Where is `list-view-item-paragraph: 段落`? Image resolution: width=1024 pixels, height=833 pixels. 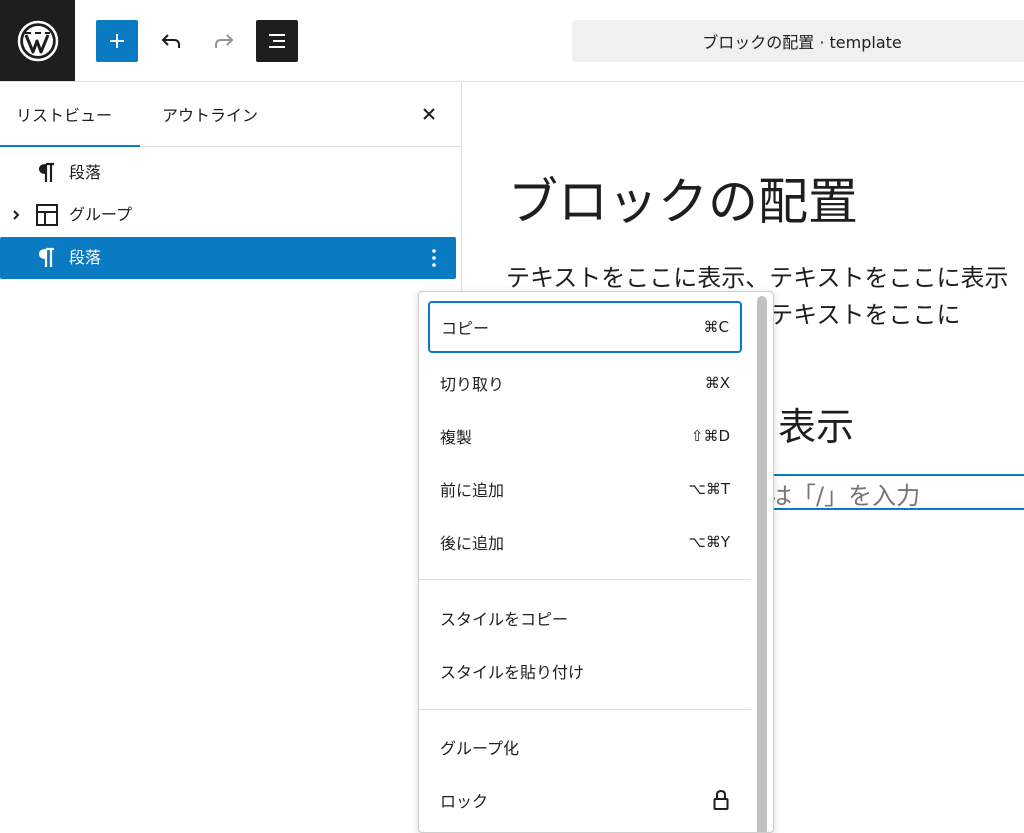 list-view-item-paragraph: 段落 is located at coordinates (228, 173).